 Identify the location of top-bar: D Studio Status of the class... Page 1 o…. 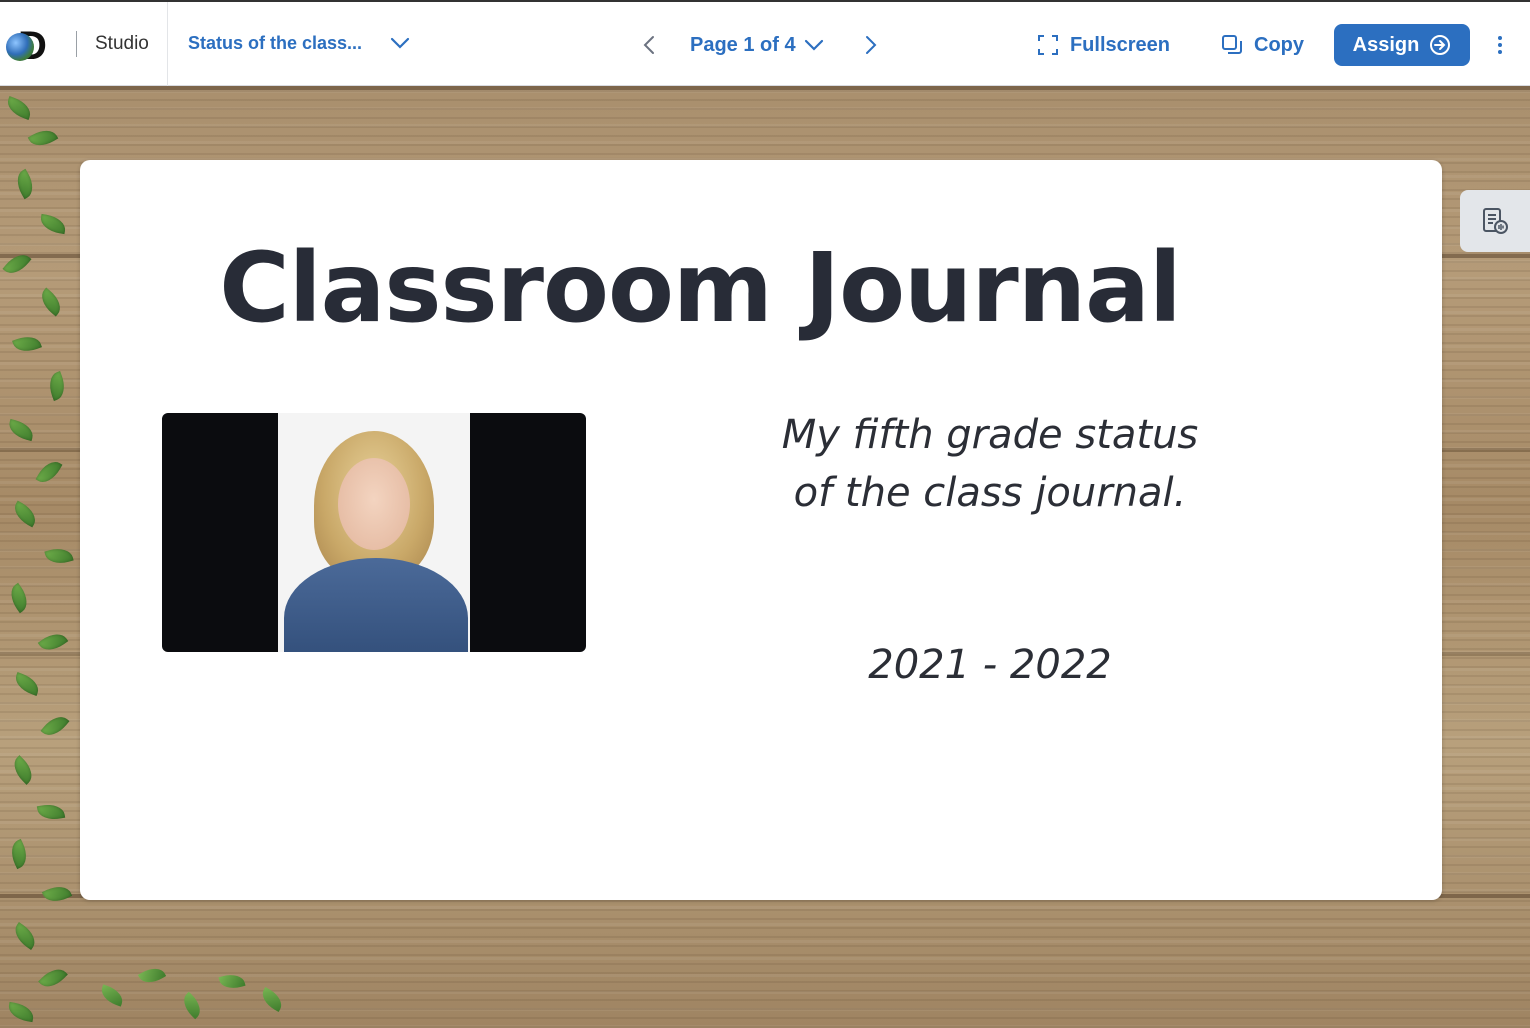
(765, 43).